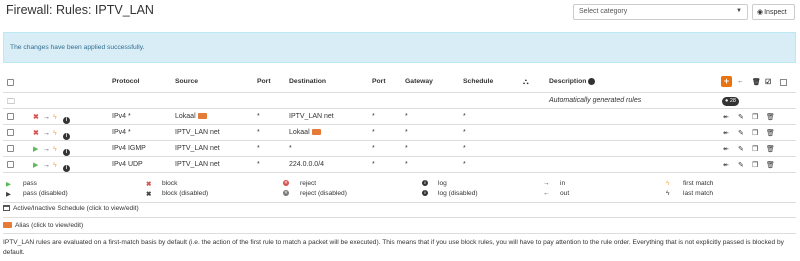 The image size is (800, 261). What do you see at coordinates (121, 116) in the screenshot?
I see `cell-protocol: IPv4 *` at bounding box center [121, 116].